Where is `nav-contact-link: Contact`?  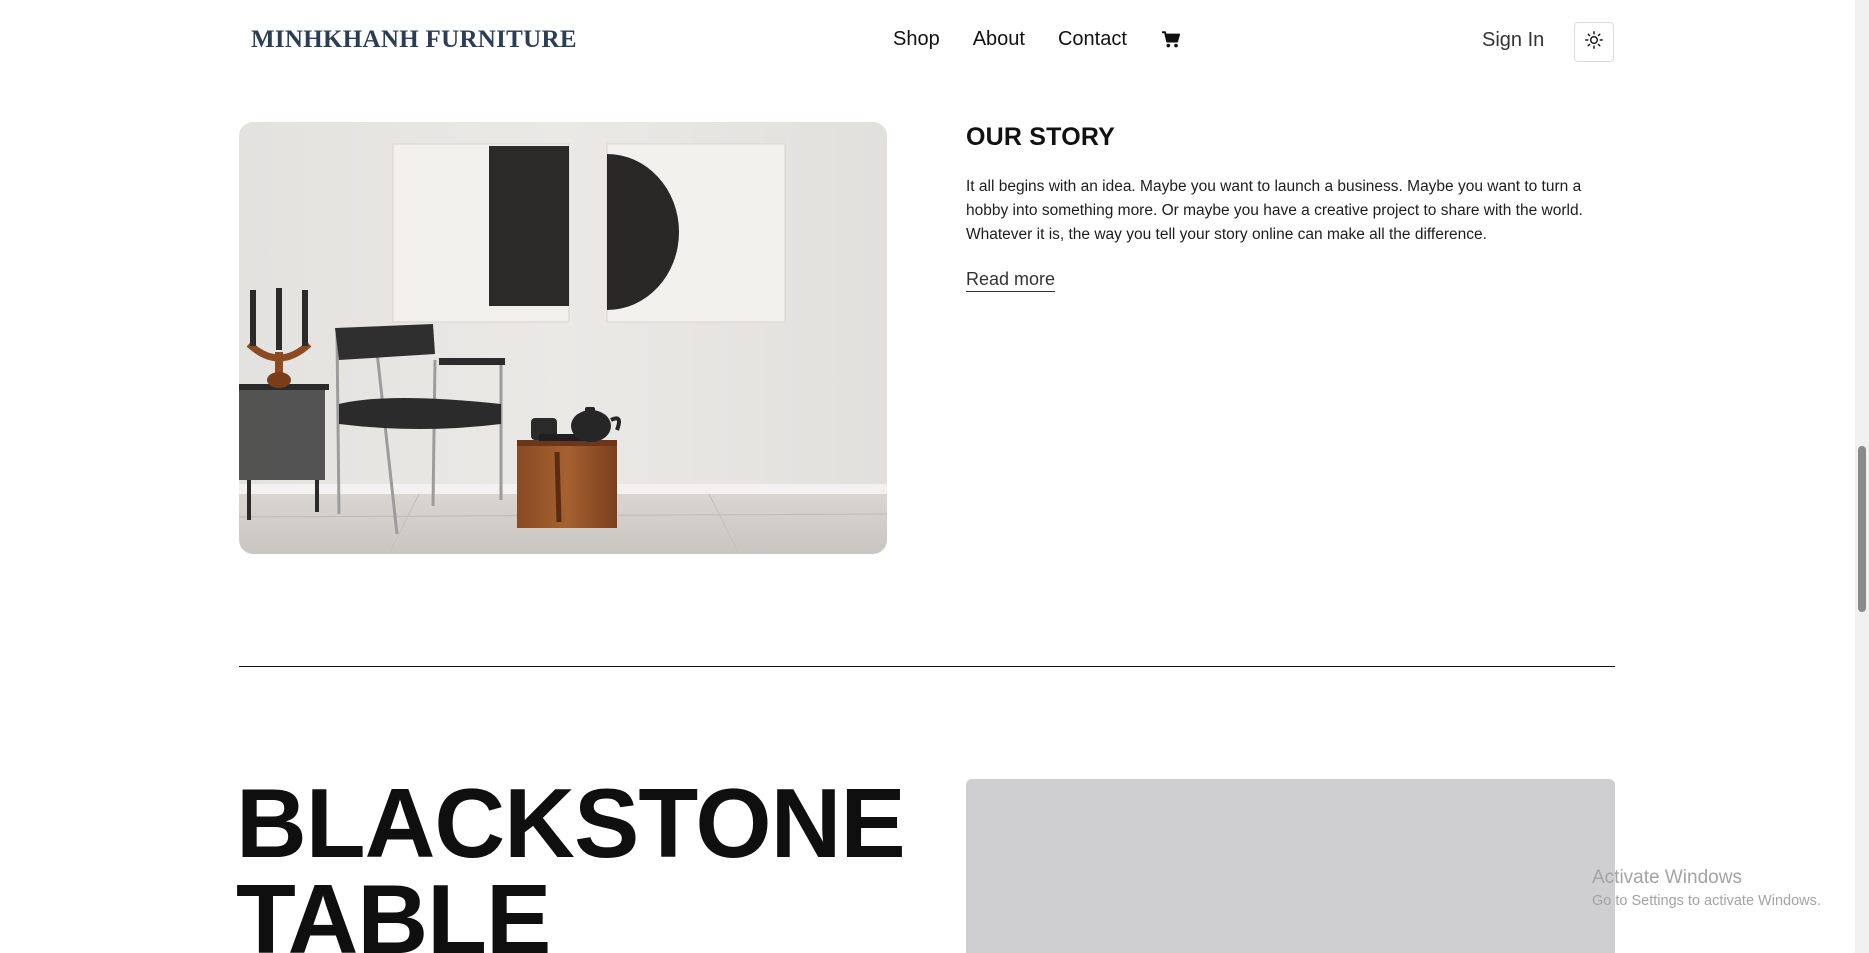 nav-contact-link: Contact is located at coordinates (1092, 39).